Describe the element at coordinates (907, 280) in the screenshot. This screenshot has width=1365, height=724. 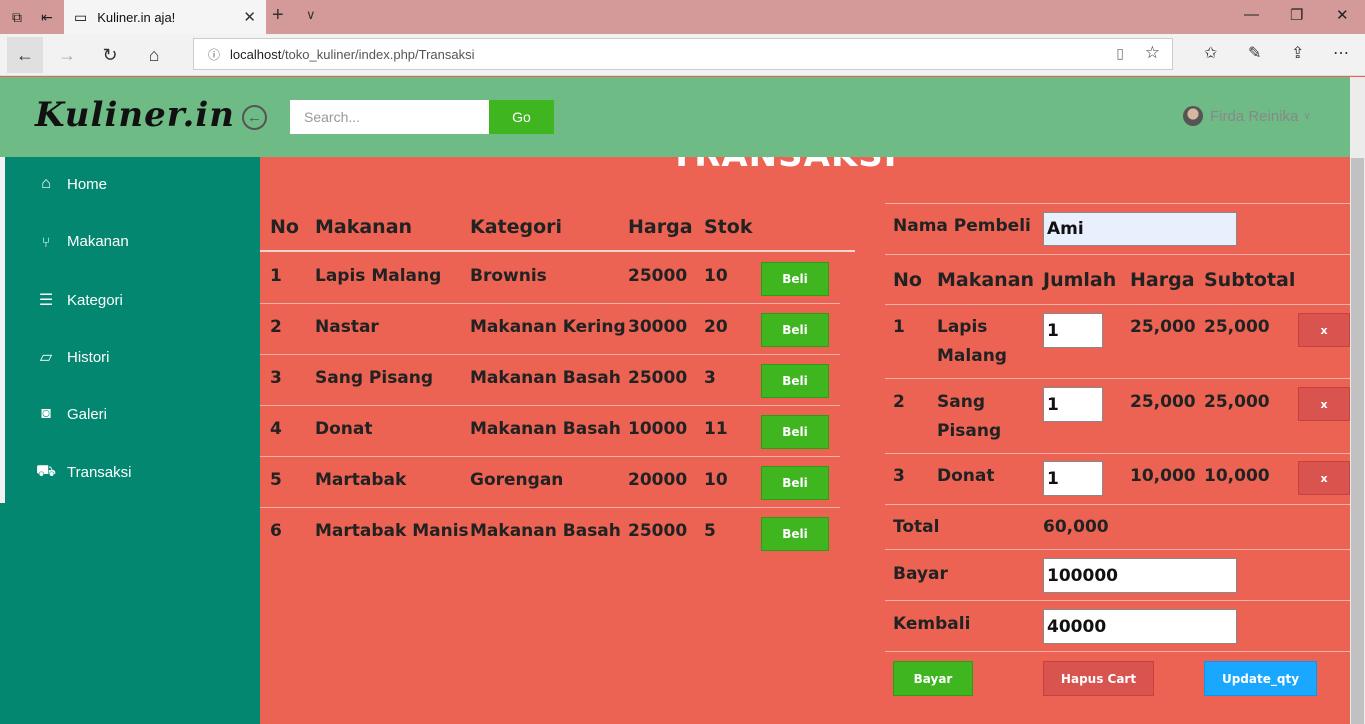
I see `cart-header-no: No` at that location.